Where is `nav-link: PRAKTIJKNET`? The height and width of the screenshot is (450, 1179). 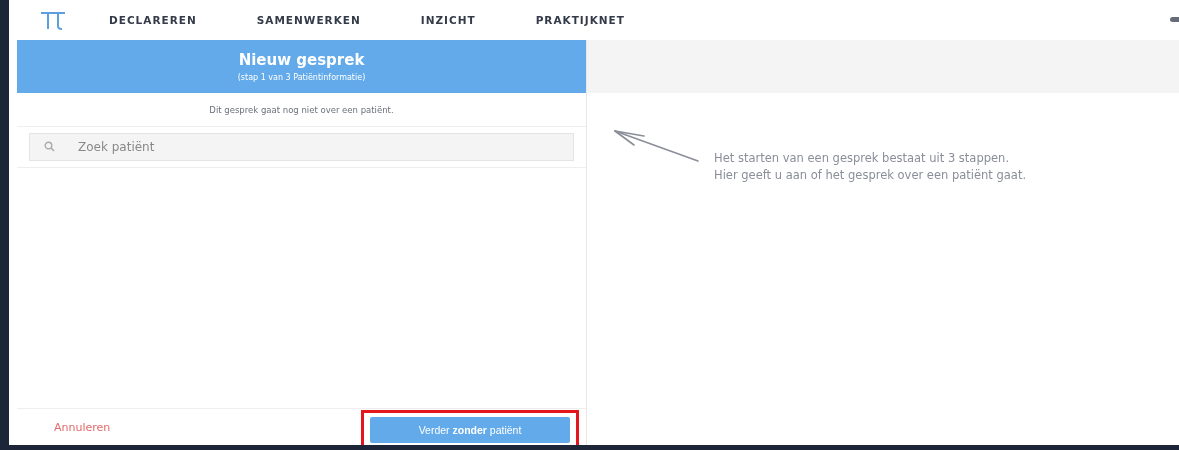
nav-link: PRAKTIJKNET is located at coordinates (580, 20).